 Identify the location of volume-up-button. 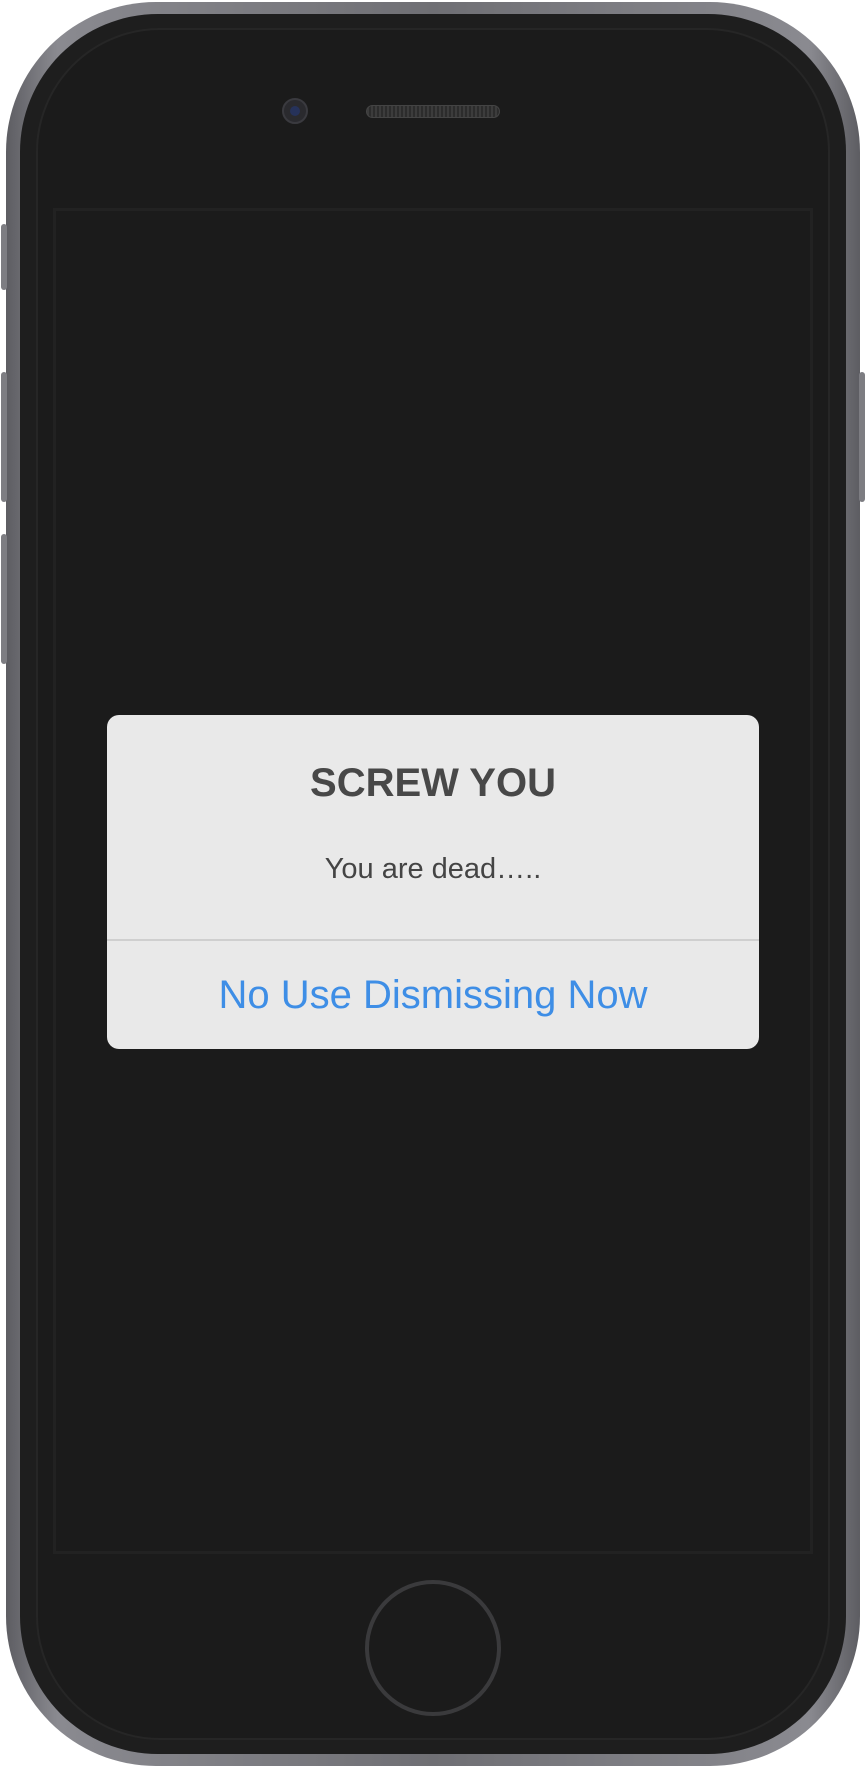
(4, 437).